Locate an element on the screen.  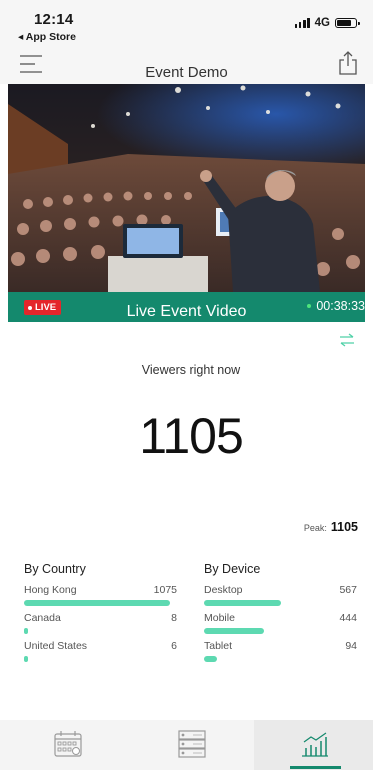
country-row: United States 6 is located at coordinates (100, 654).